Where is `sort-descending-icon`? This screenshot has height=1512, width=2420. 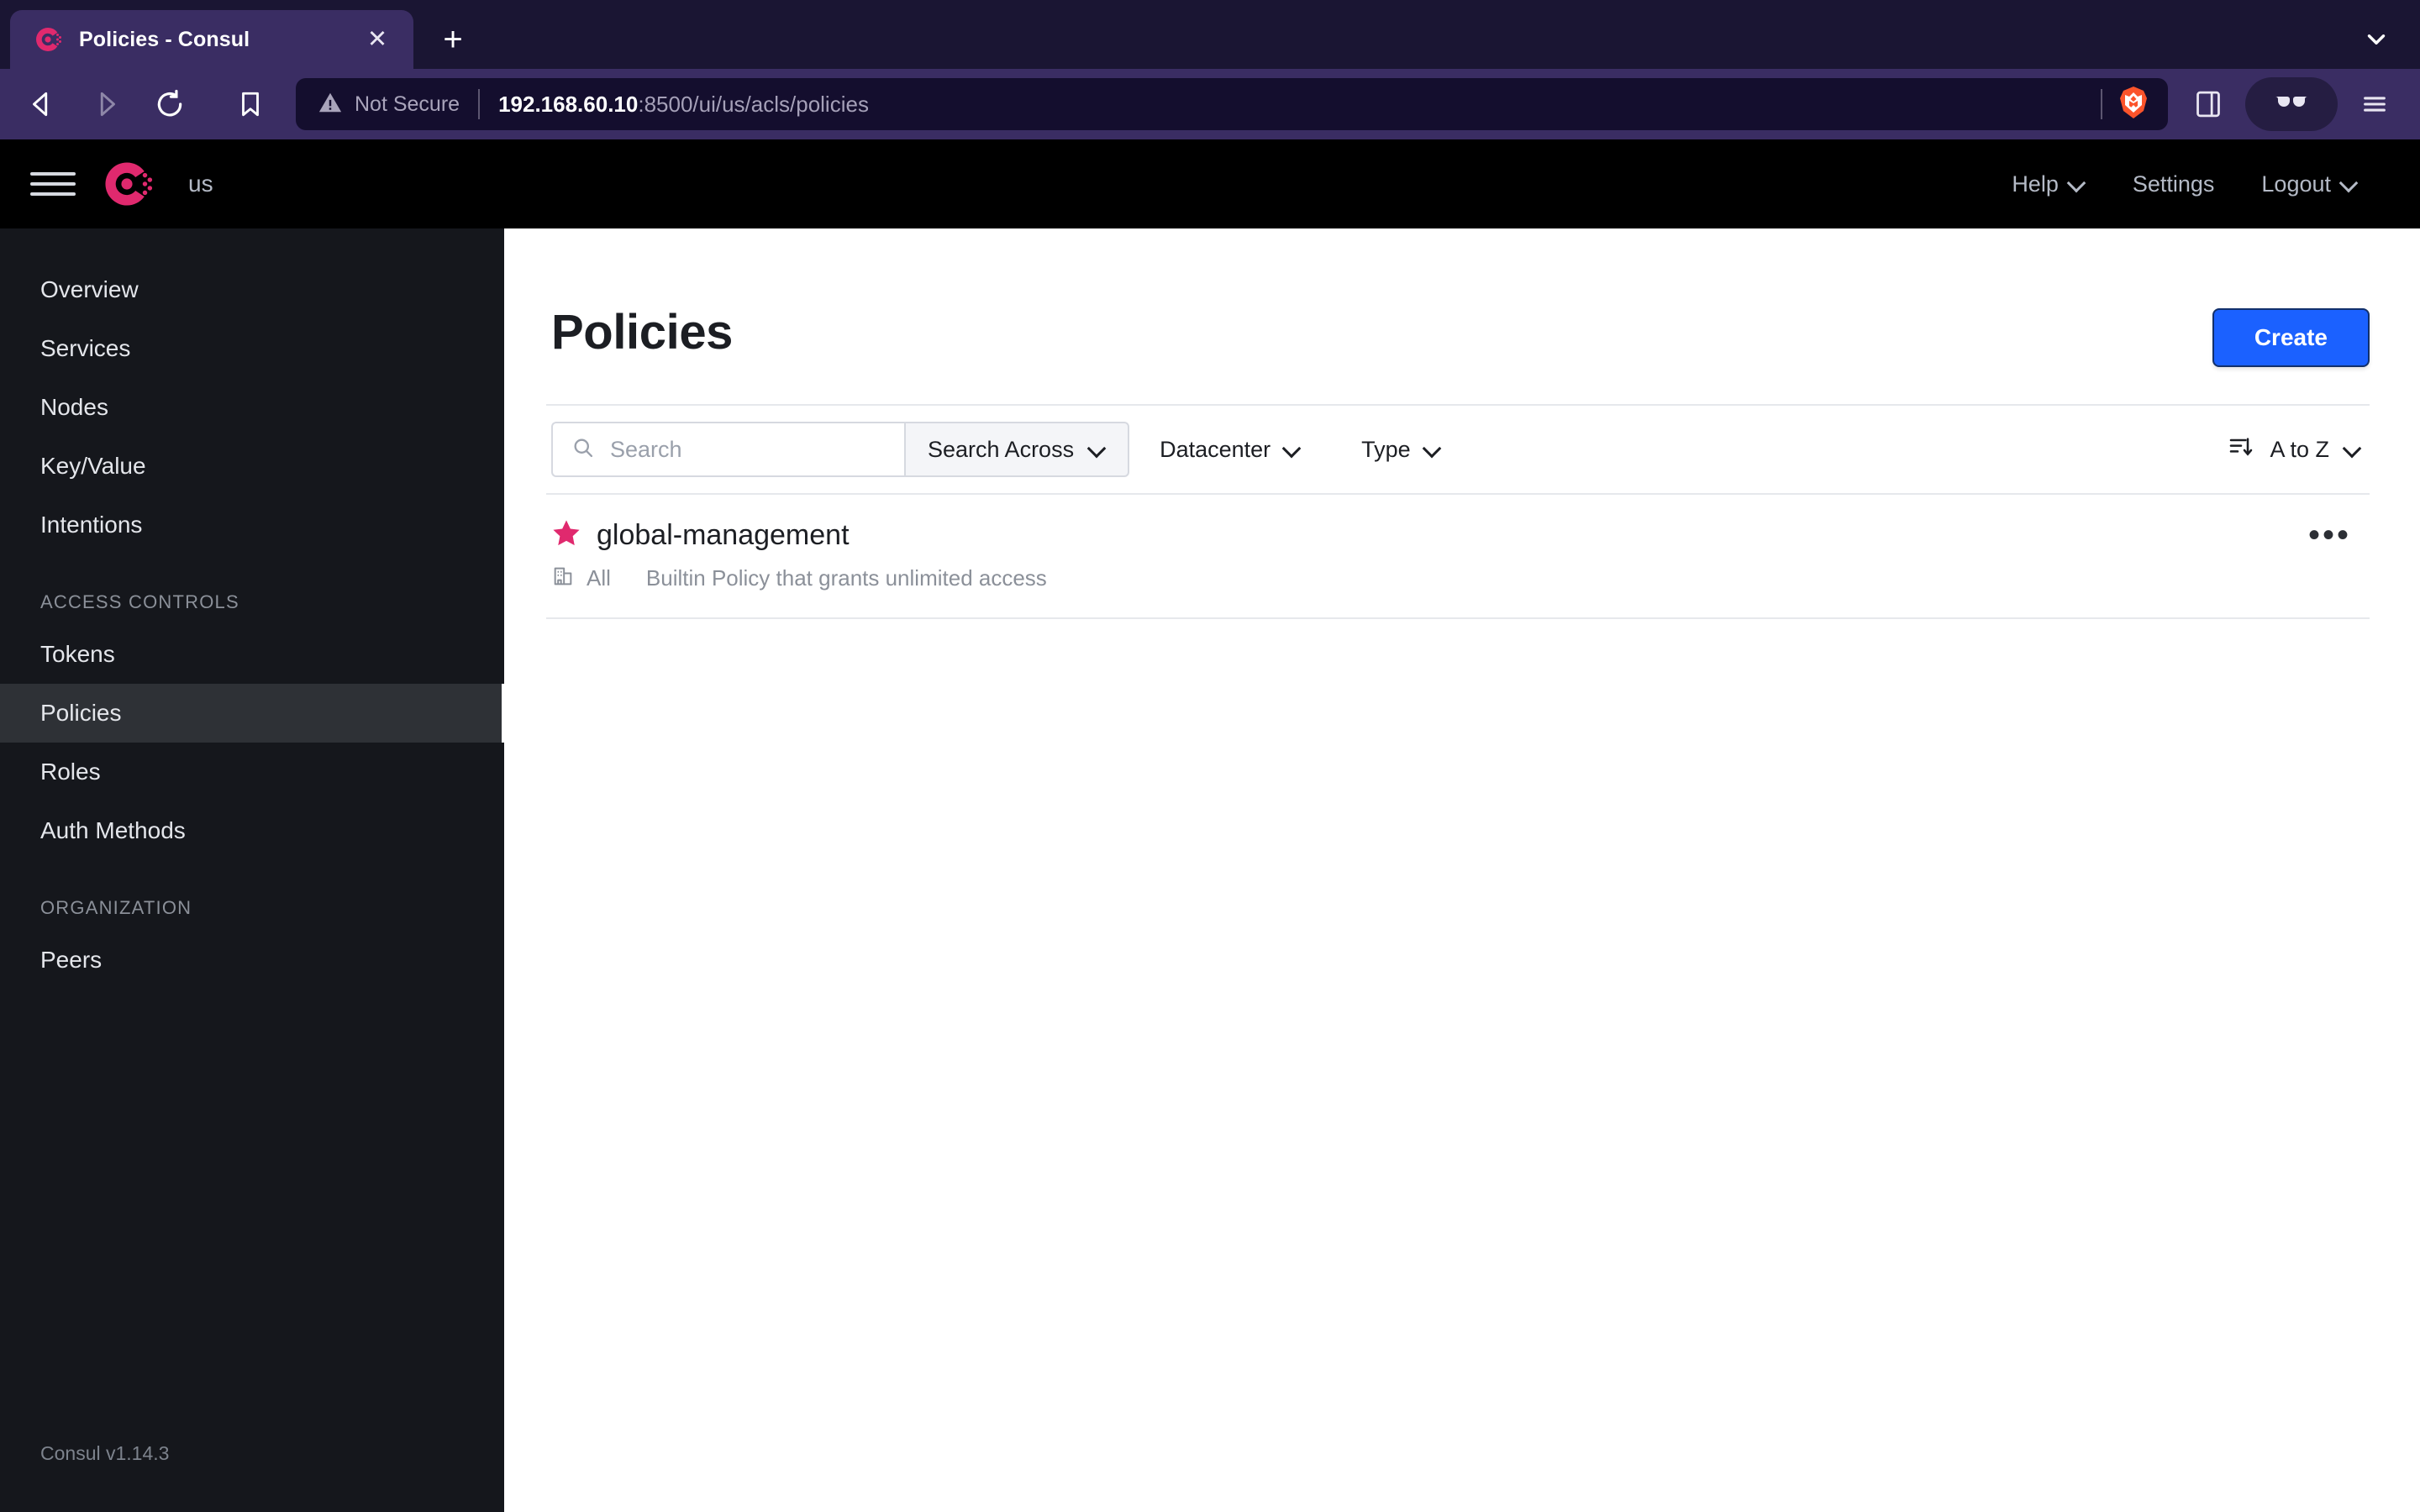
sort-descending-icon is located at coordinates (2241, 449).